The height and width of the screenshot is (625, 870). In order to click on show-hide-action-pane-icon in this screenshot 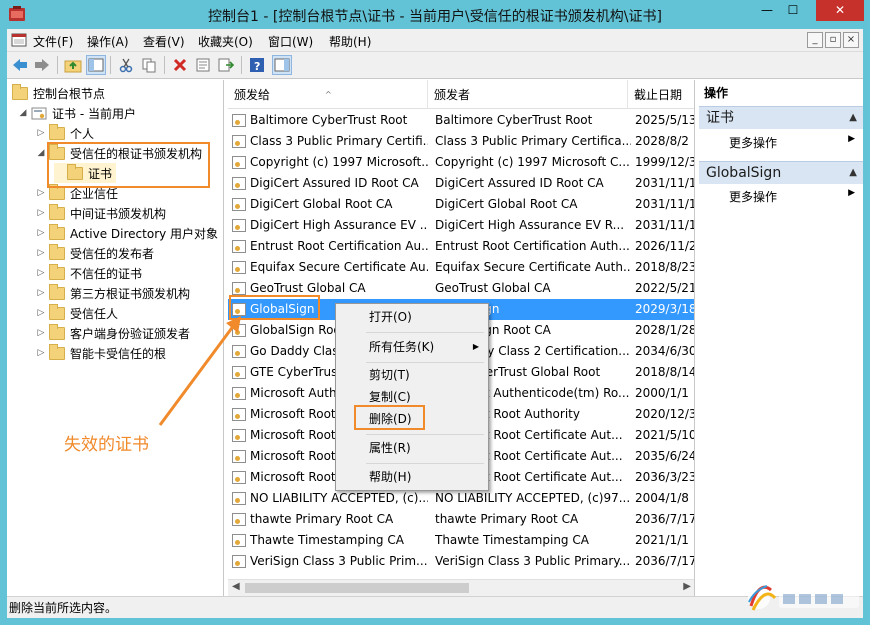, I will do `click(282, 65)`.